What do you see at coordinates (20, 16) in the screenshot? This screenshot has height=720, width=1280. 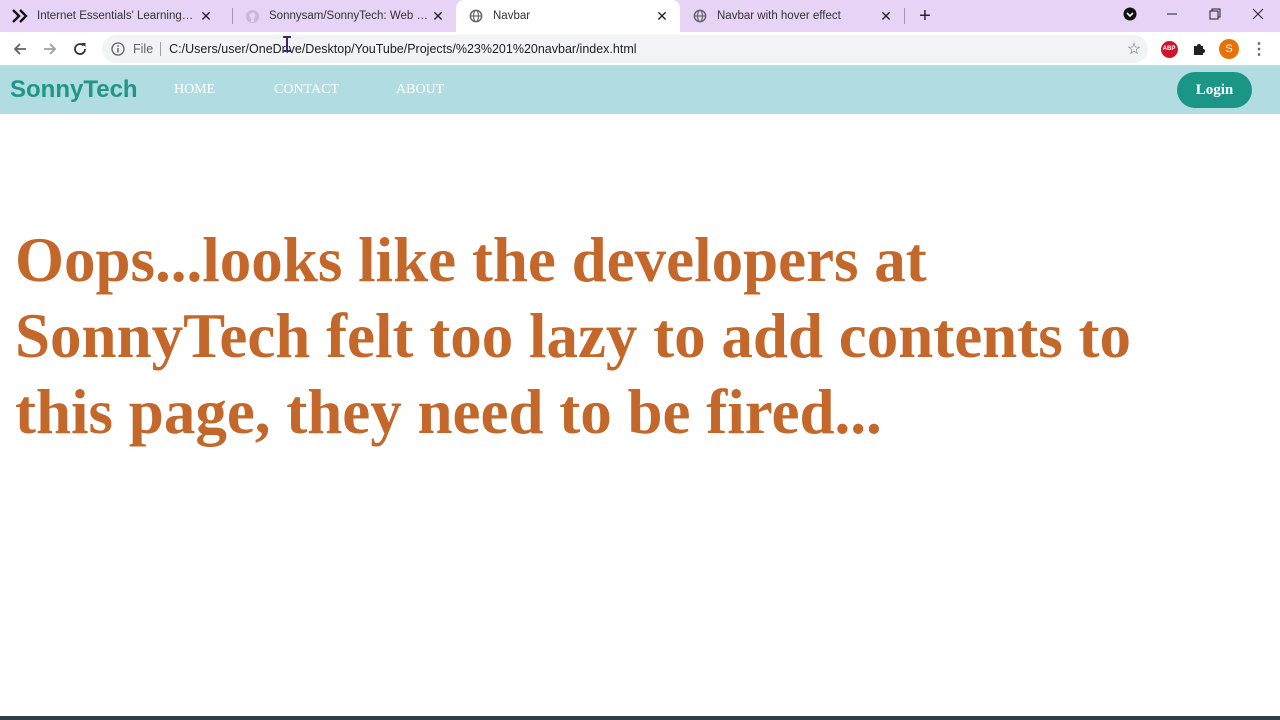 I see `chevron-double-icon` at bounding box center [20, 16].